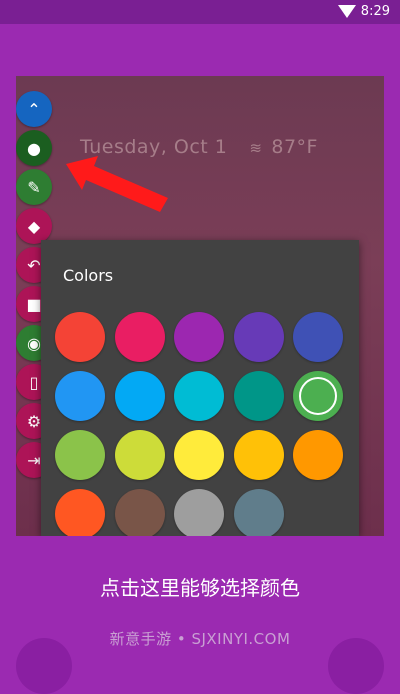  Describe the element at coordinates (117, 184) in the screenshot. I see `red-arrow-icon` at that location.